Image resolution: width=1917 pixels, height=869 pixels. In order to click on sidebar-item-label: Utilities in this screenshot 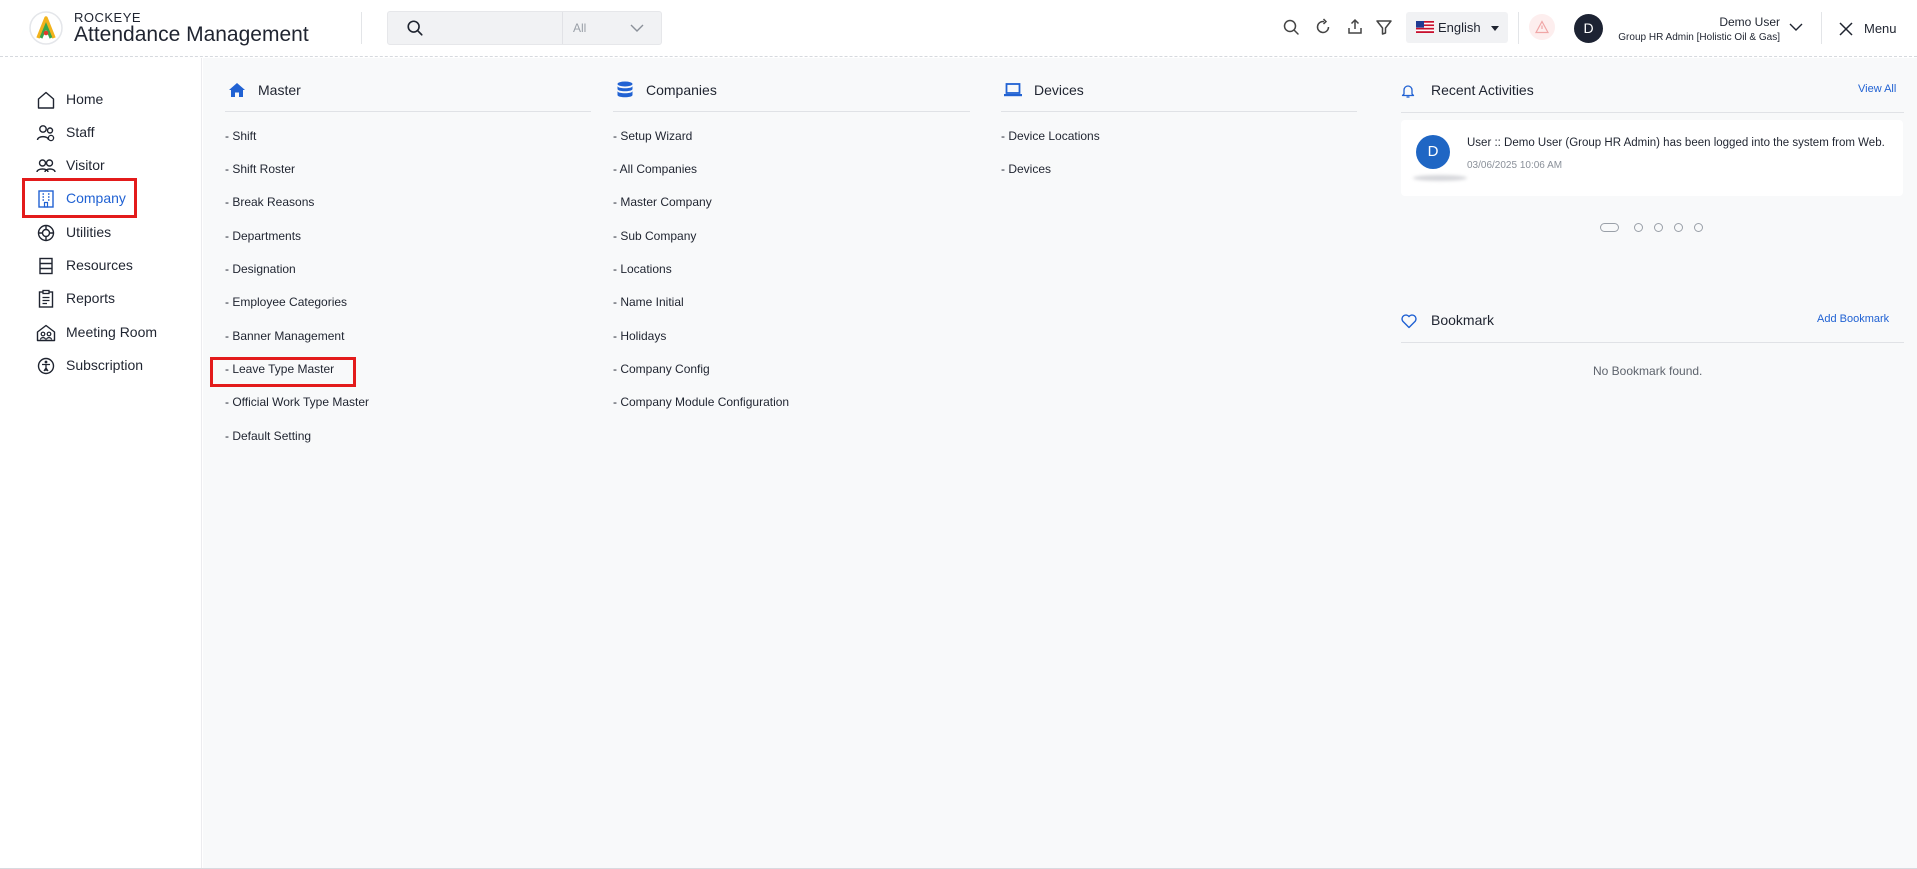, I will do `click(89, 232)`.